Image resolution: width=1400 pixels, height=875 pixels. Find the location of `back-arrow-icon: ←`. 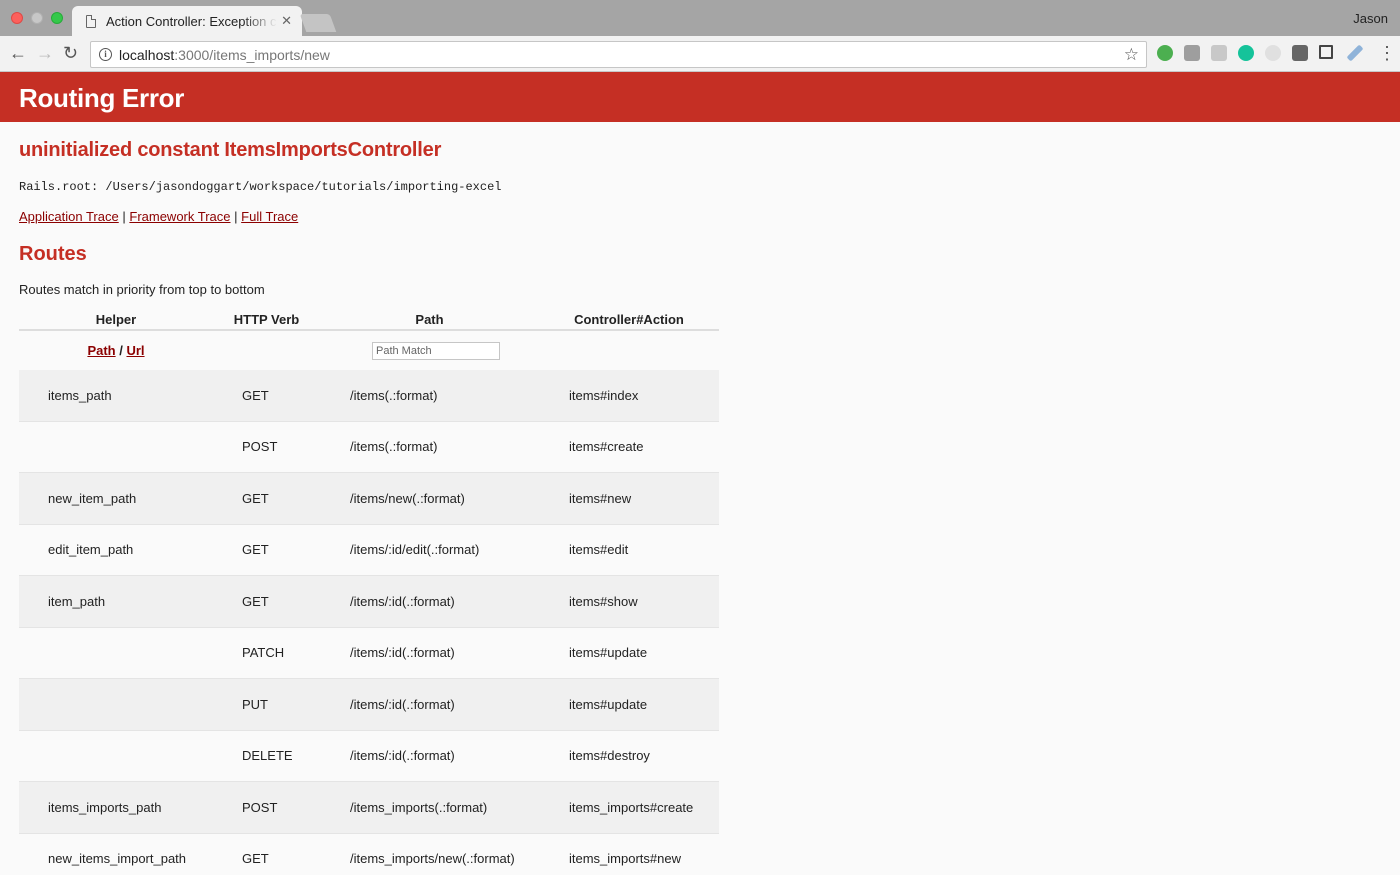

back-arrow-icon: ← is located at coordinates (18, 53).